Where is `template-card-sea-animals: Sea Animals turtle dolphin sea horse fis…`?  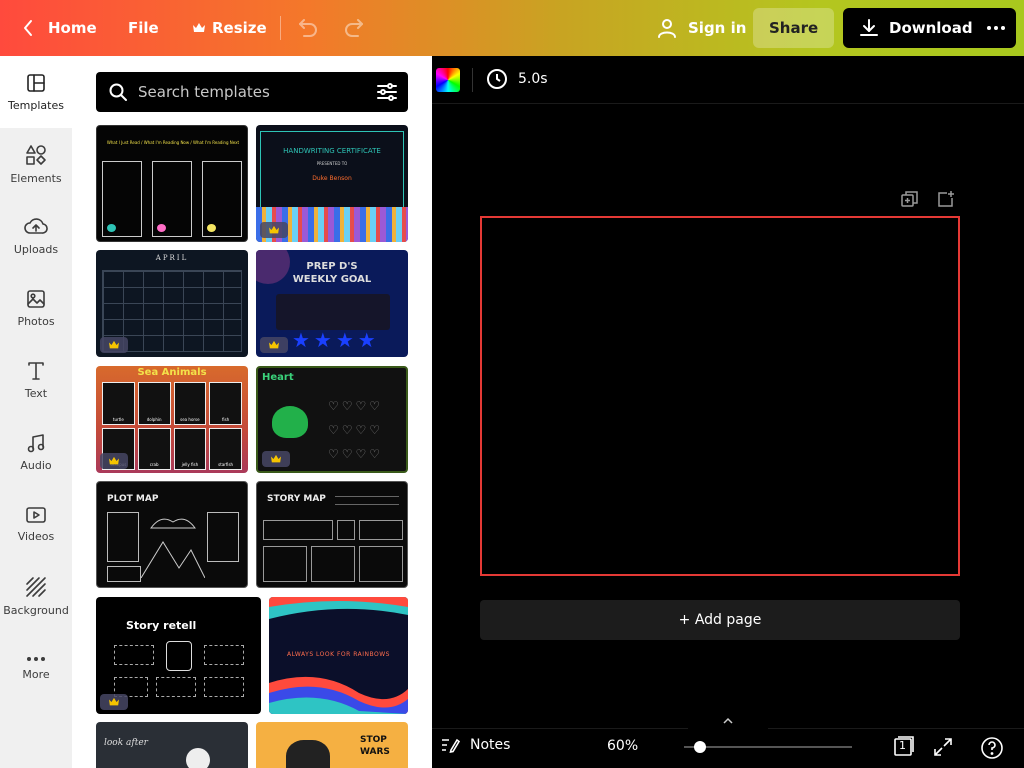 template-card-sea-animals: Sea Animals turtle dolphin sea horse fis… is located at coordinates (172, 419).